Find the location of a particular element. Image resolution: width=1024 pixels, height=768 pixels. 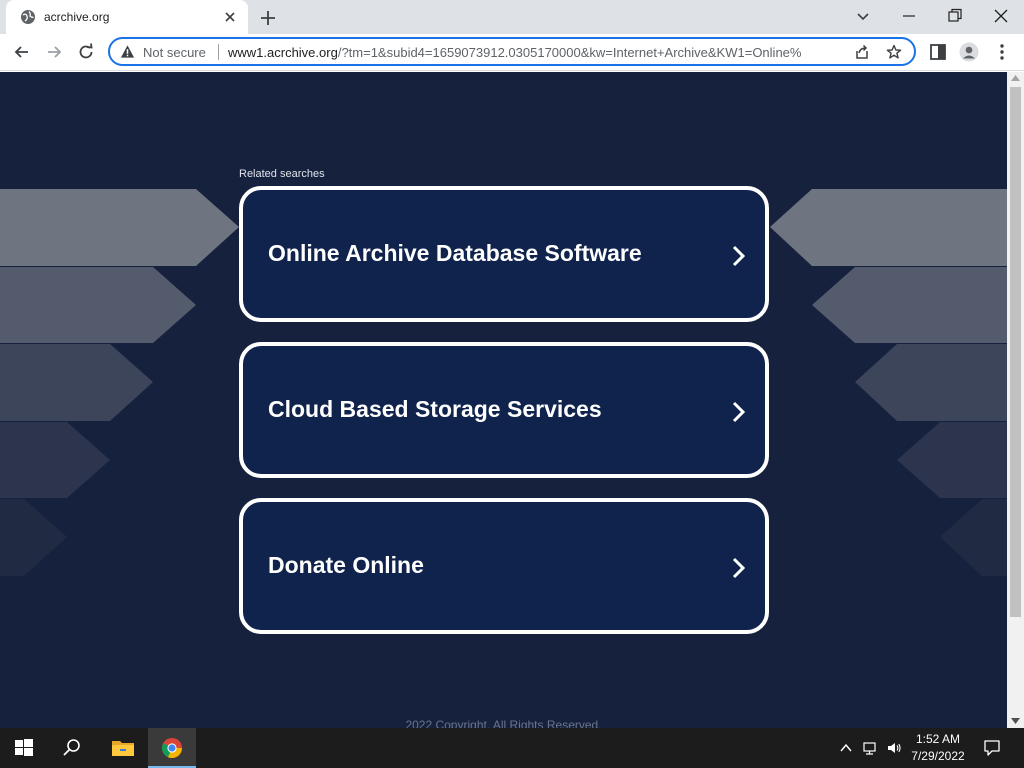

forward-arrow-icon is located at coordinates (54, 52).